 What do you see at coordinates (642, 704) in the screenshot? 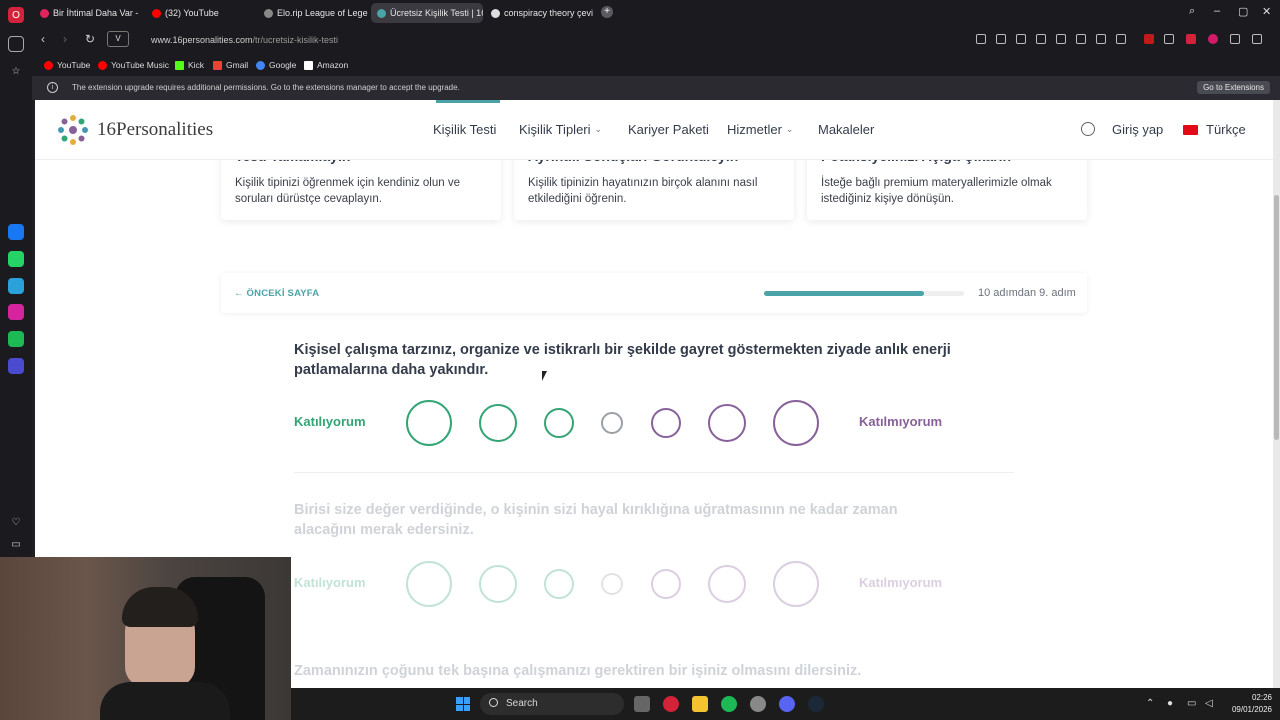
I see `task-view-icon` at bounding box center [642, 704].